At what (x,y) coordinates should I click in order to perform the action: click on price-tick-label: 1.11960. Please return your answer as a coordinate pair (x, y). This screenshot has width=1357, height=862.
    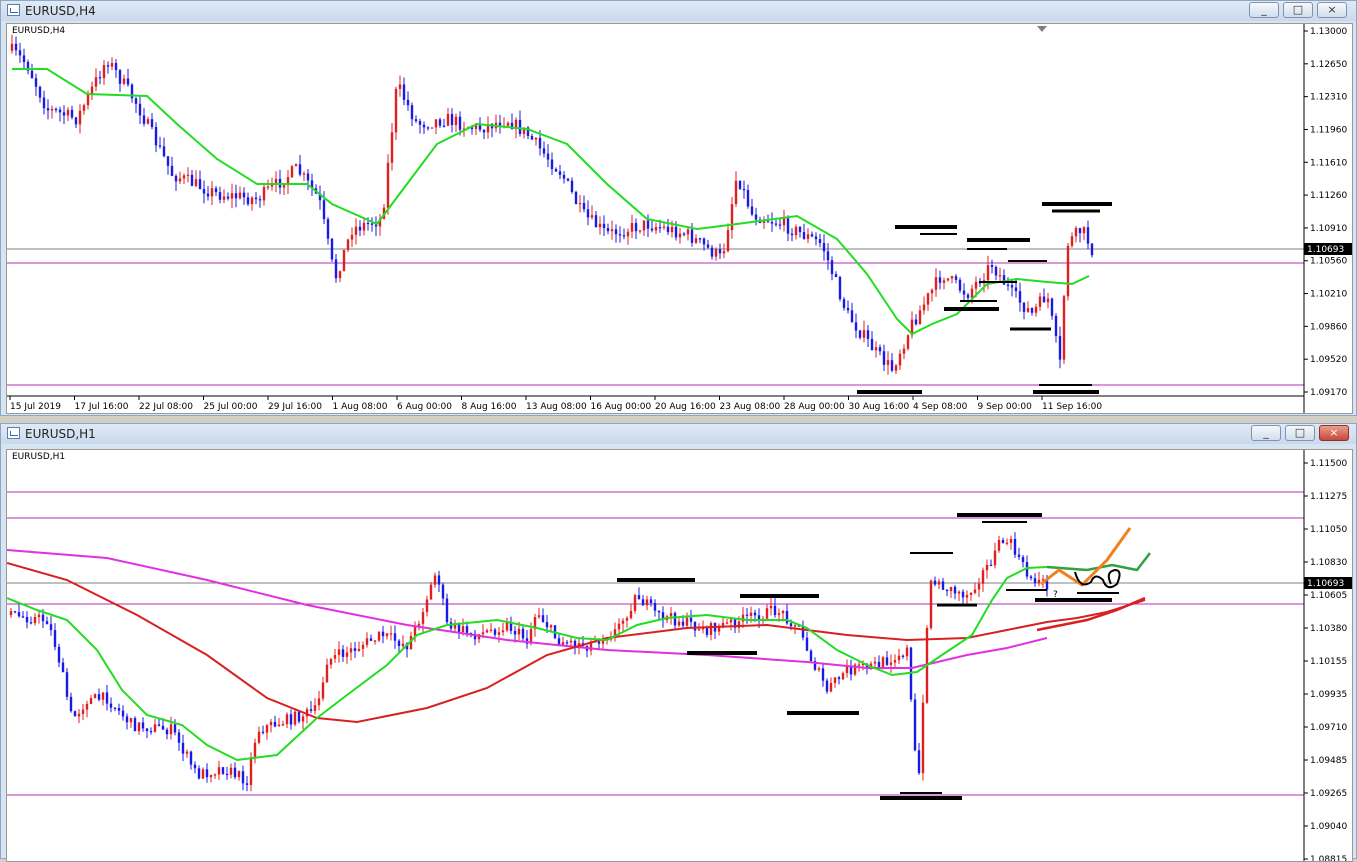
    Looking at the image, I should click on (1328, 130).